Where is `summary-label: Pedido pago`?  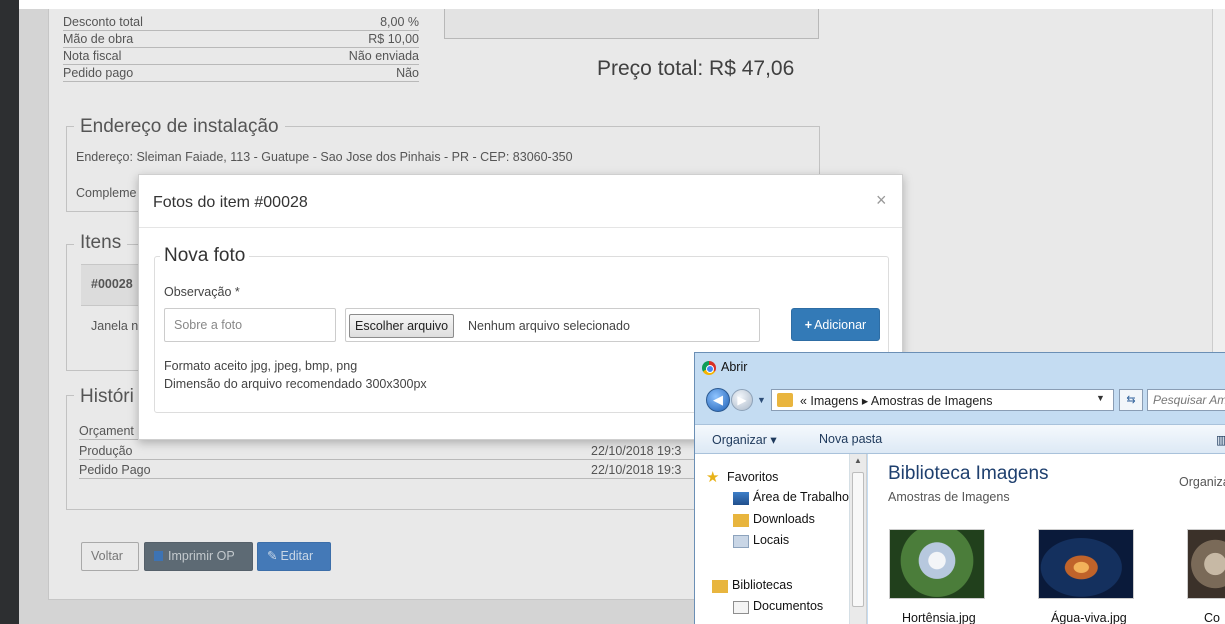 summary-label: Pedido pago is located at coordinates (98, 73).